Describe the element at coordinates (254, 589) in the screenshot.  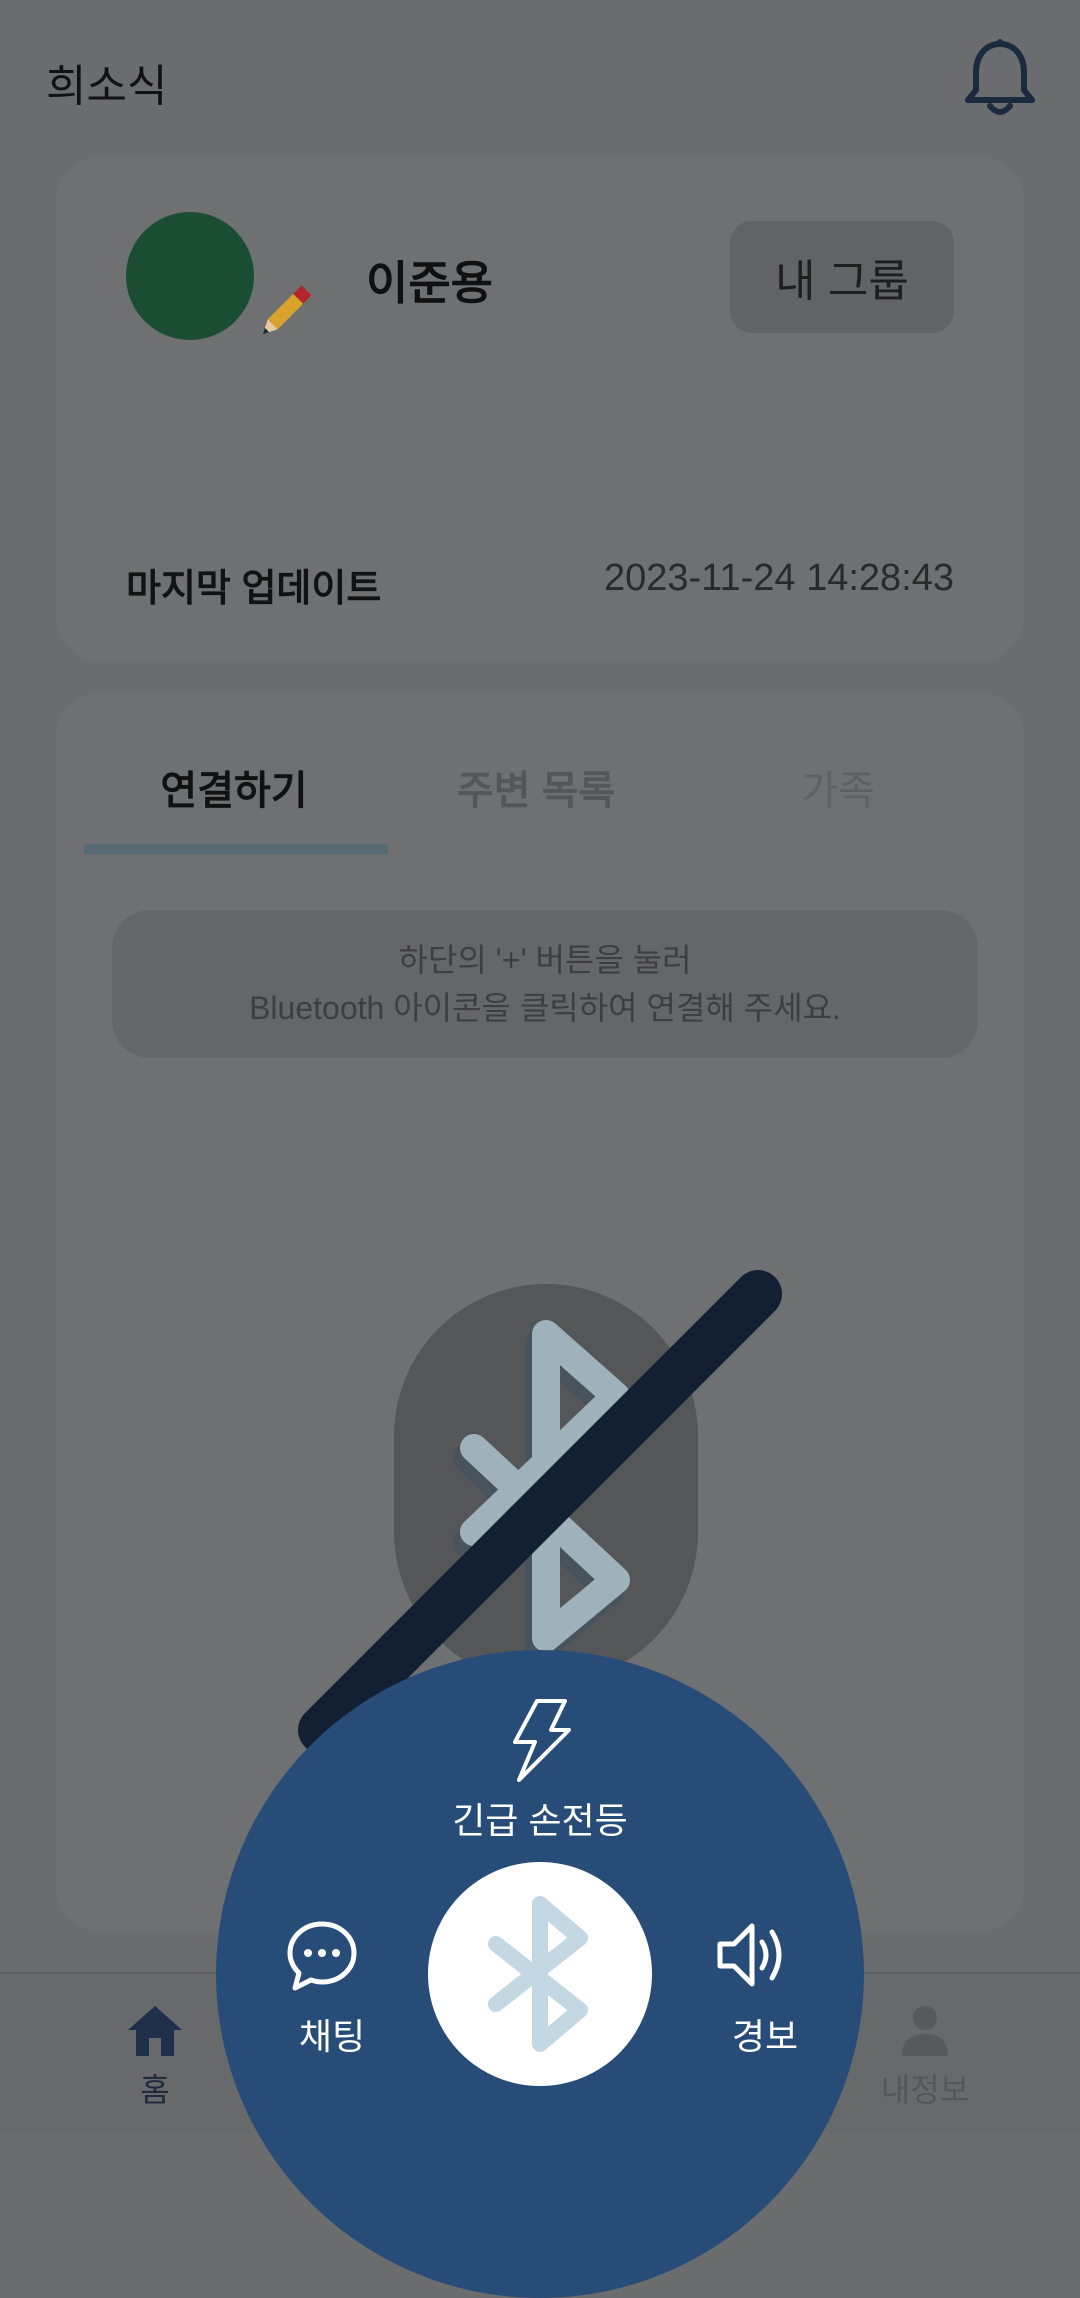
I see `last-update-label: 마지막 업데이트` at that location.